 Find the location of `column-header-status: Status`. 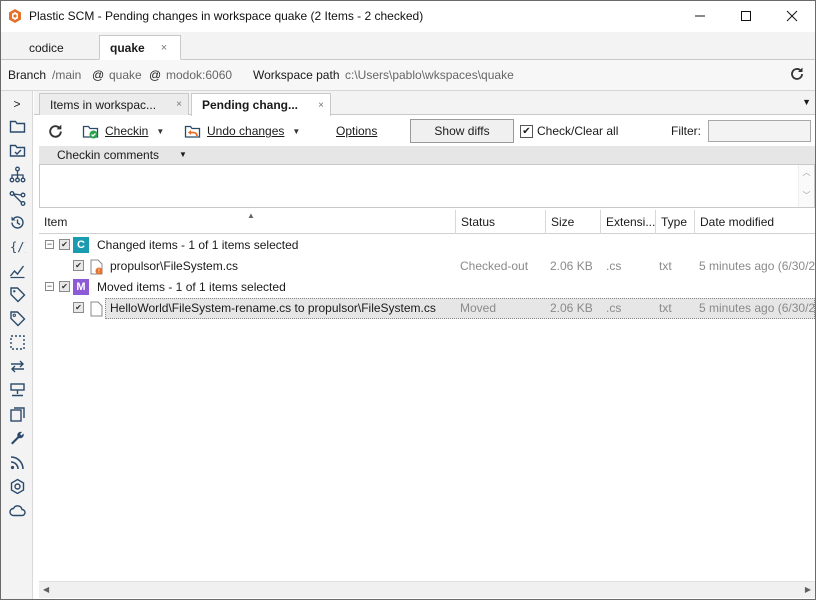

column-header-status: Status is located at coordinates (501, 222).